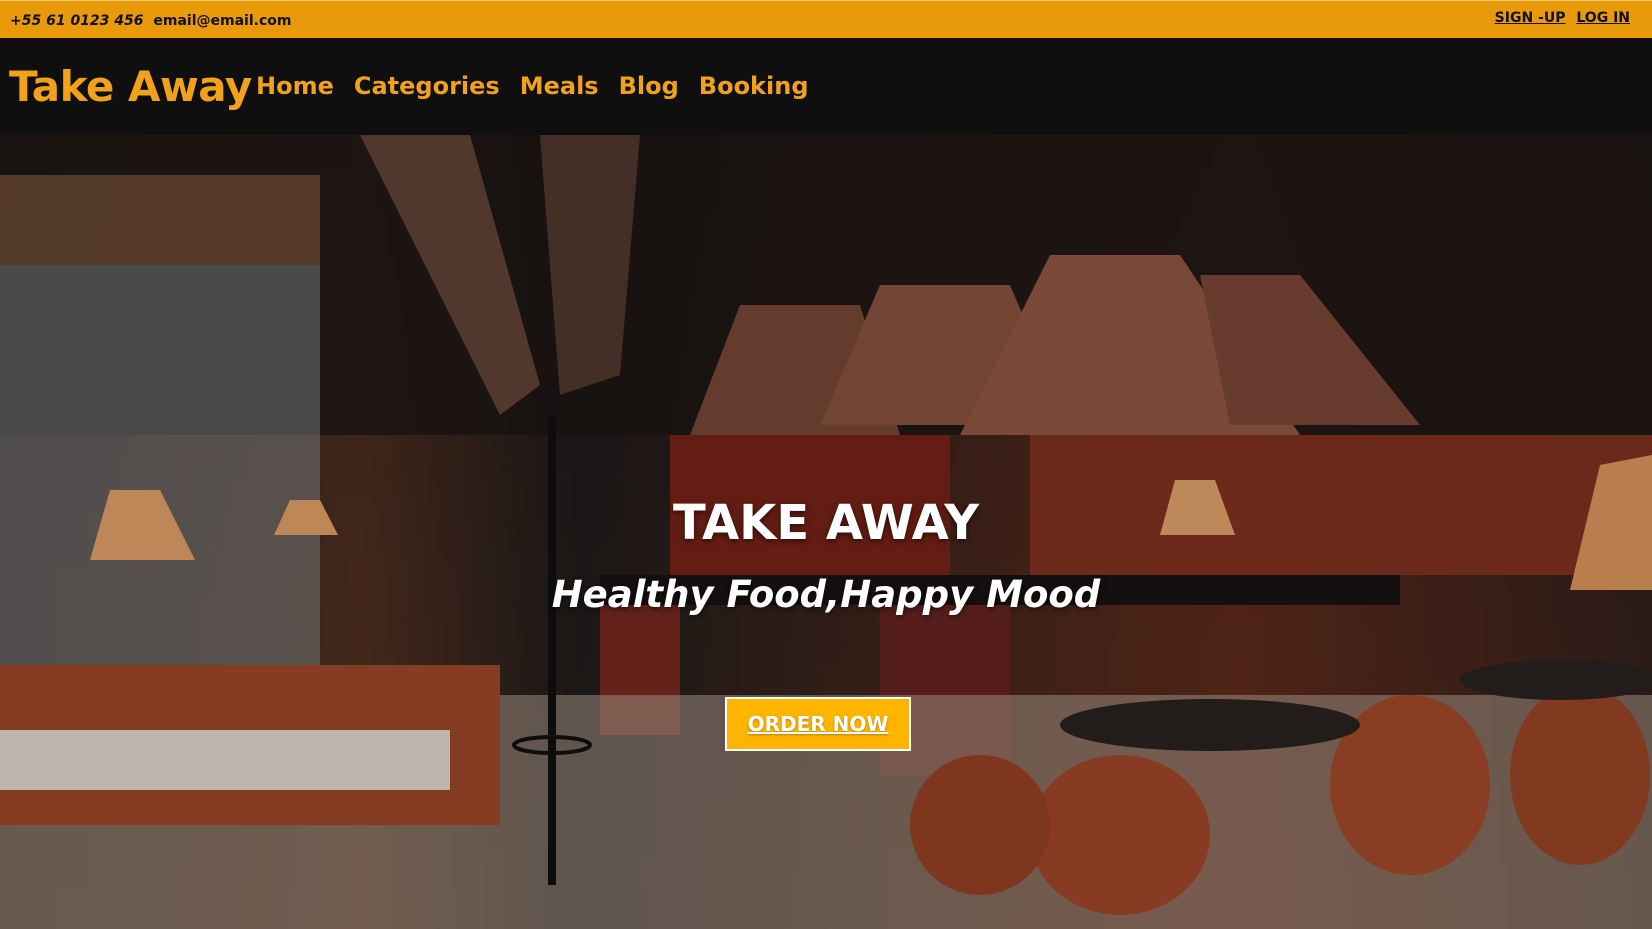  I want to click on phone-number: +55 61 0123 456, so click(77, 21).